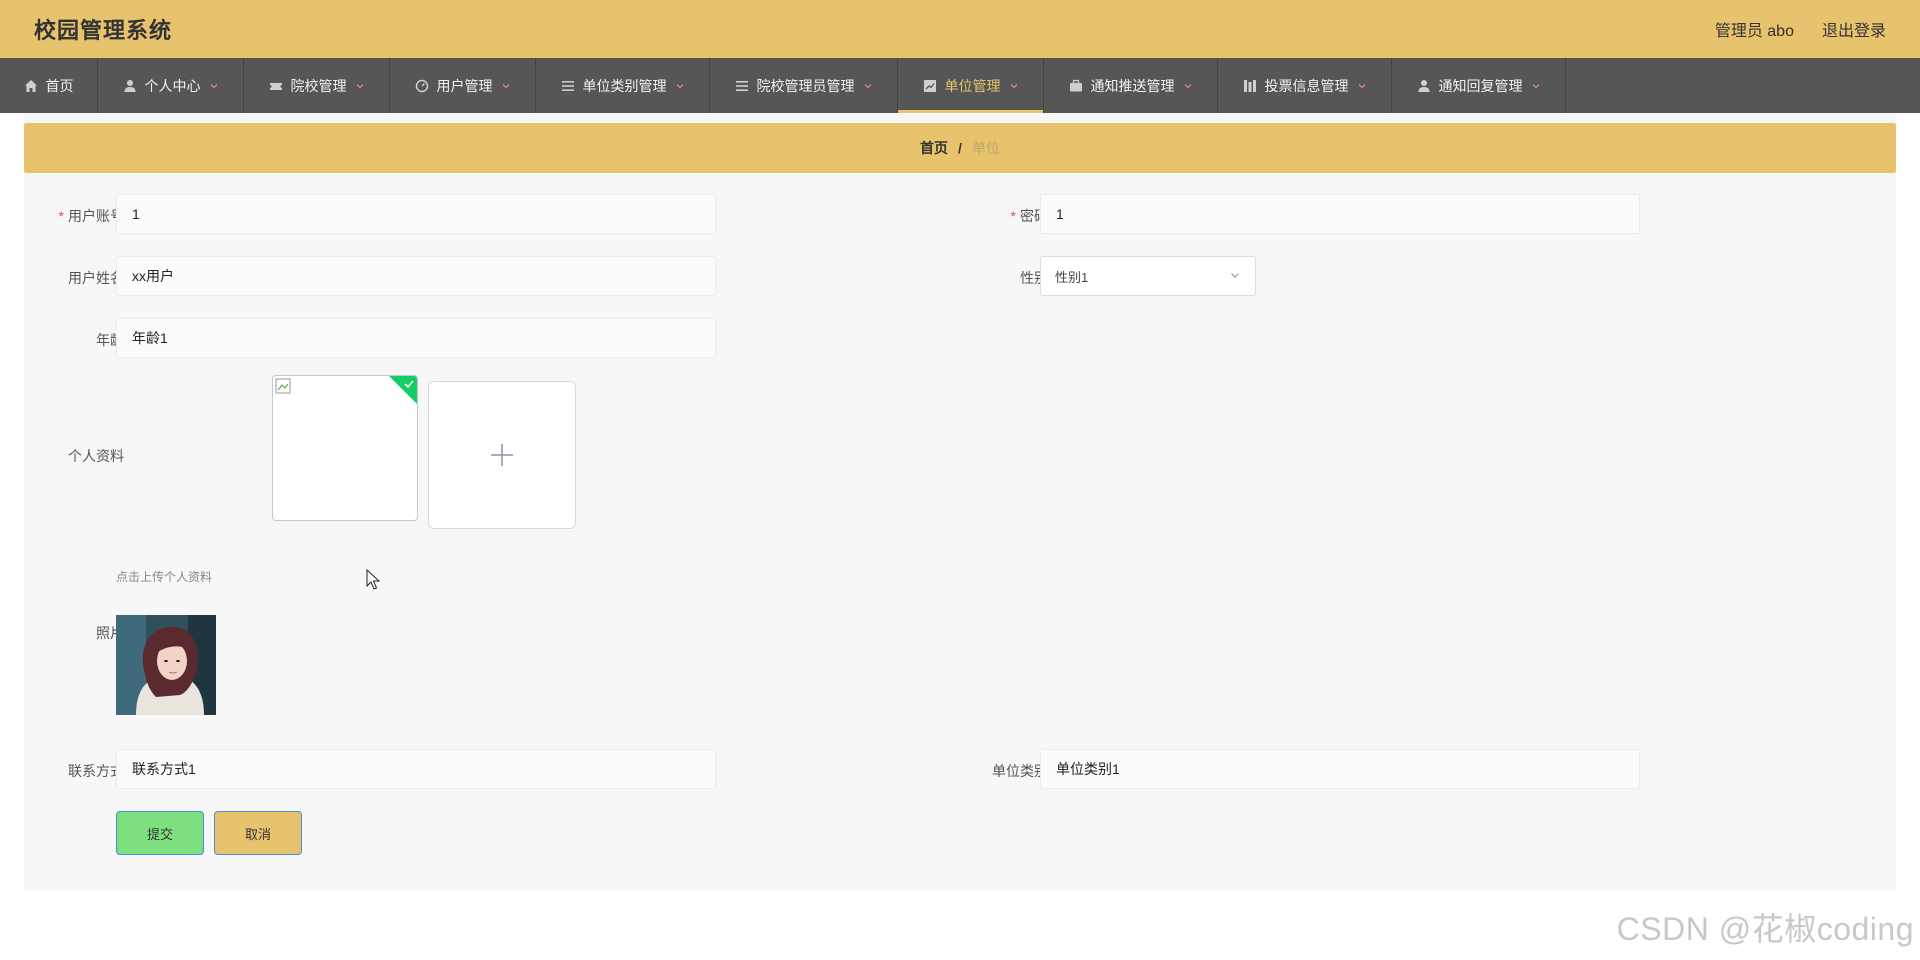  I want to click on photo-thumbnail, so click(166, 665).